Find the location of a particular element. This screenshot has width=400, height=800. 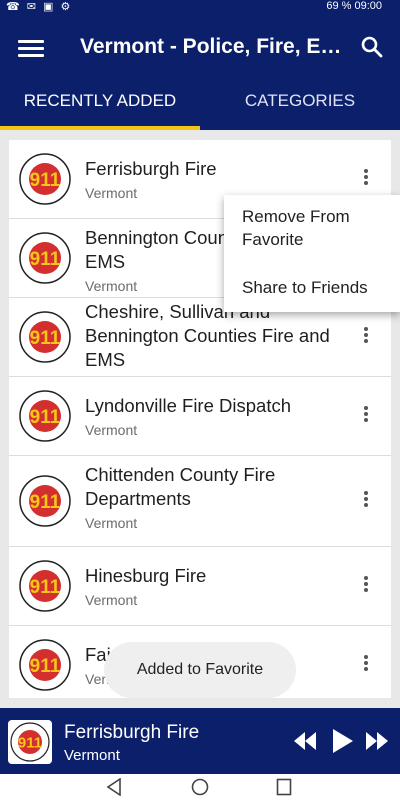

fast-forward-icon is located at coordinates (377, 741).